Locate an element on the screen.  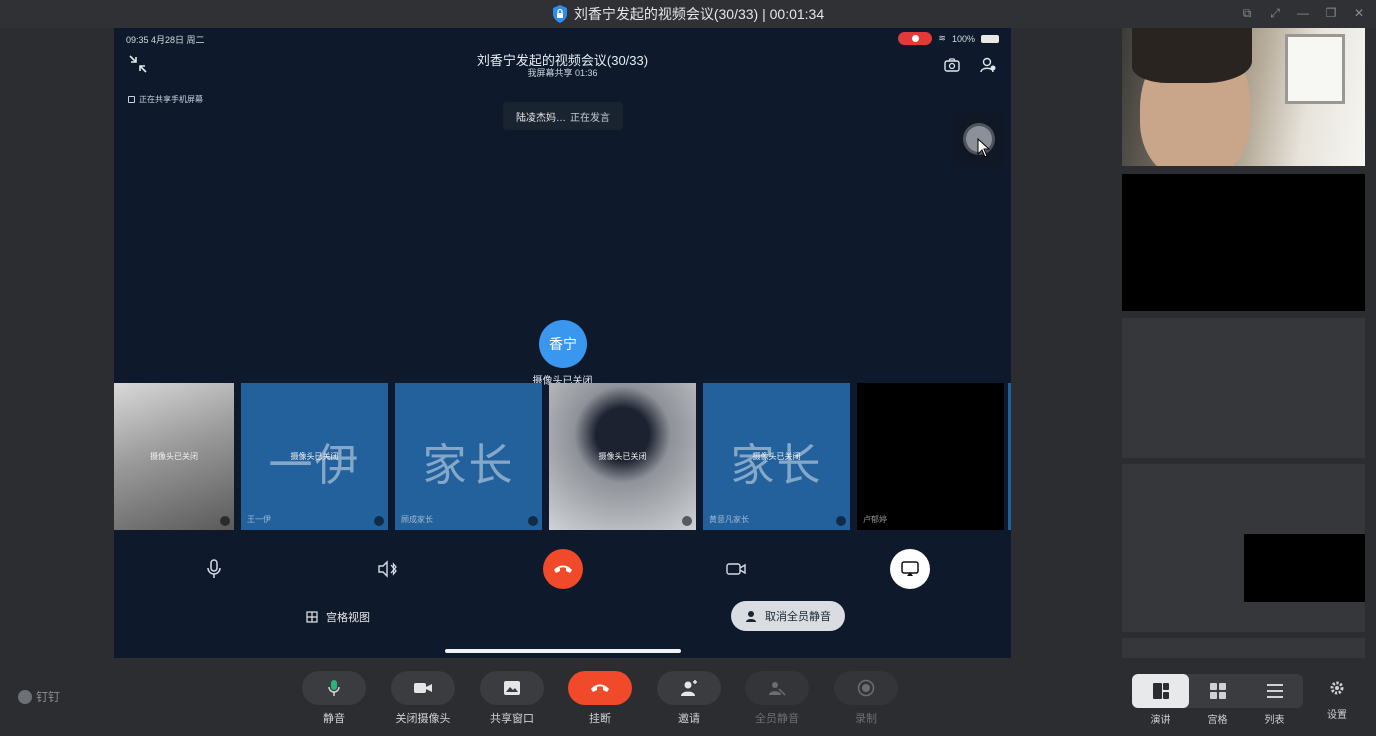
home-indicator is located at coordinates (563, 651).